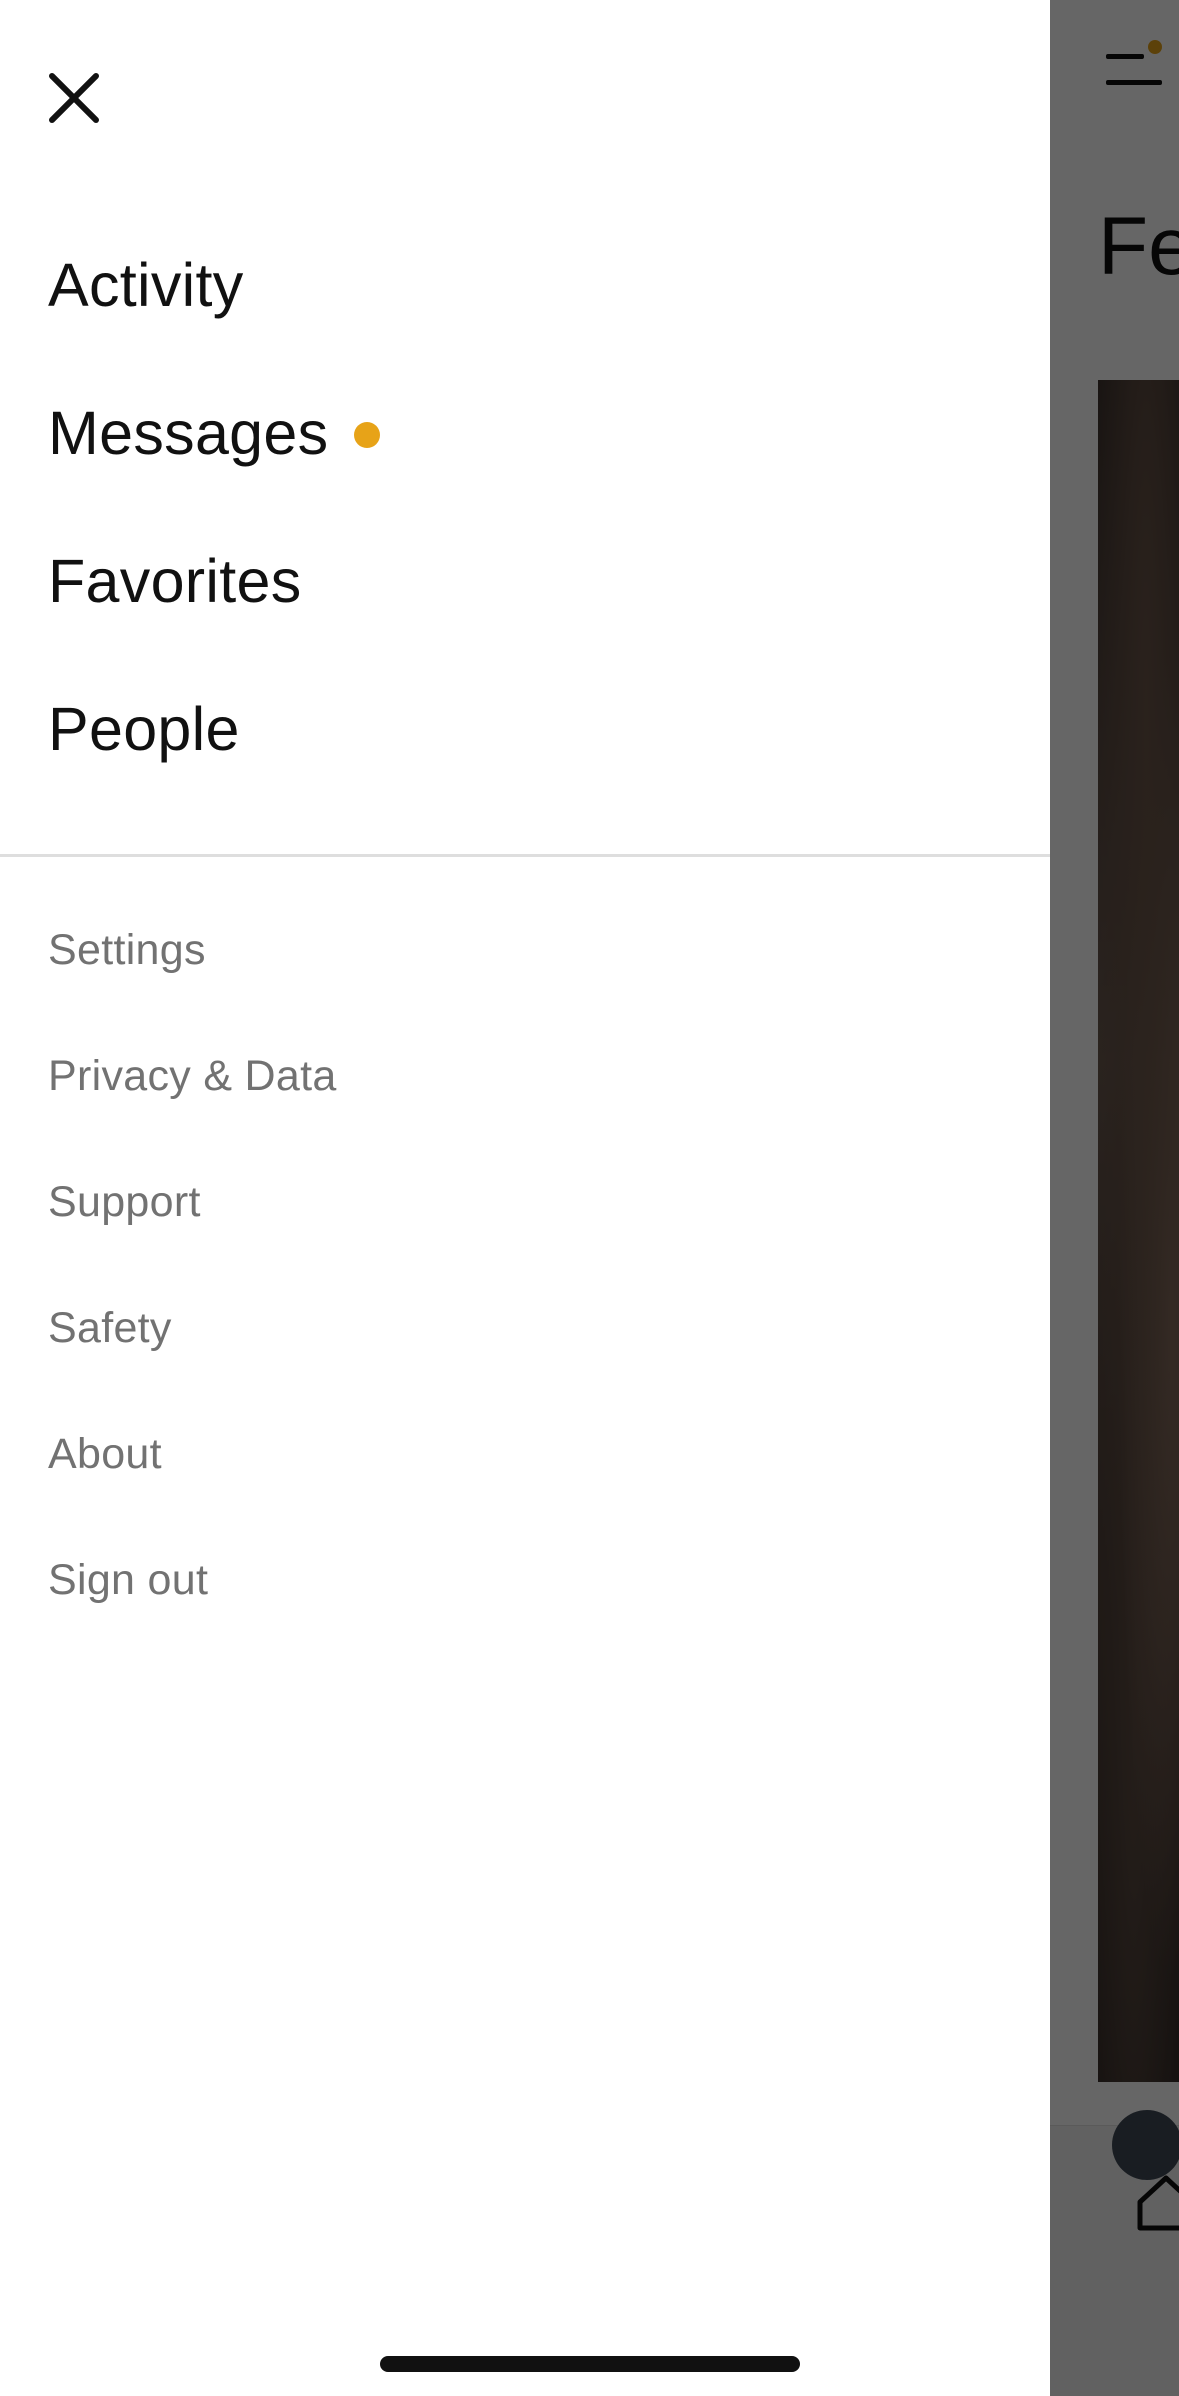  I want to click on nav-item-about: About, so click(105, 1454).